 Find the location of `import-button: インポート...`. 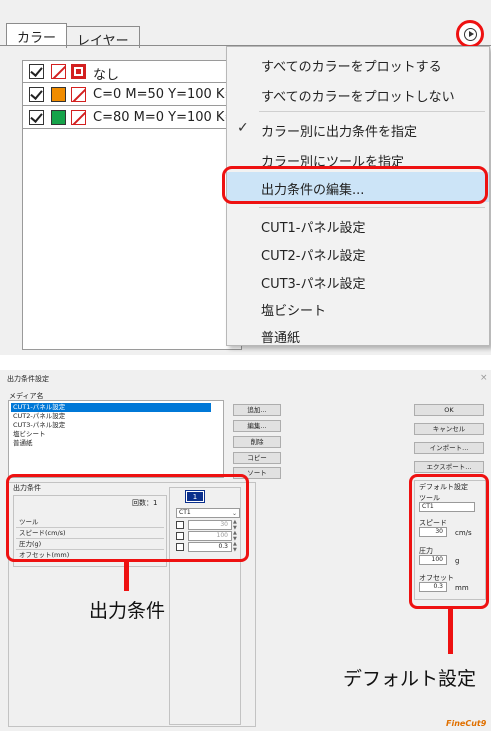

import-button: インポート... is located at coordinates (449, 448).